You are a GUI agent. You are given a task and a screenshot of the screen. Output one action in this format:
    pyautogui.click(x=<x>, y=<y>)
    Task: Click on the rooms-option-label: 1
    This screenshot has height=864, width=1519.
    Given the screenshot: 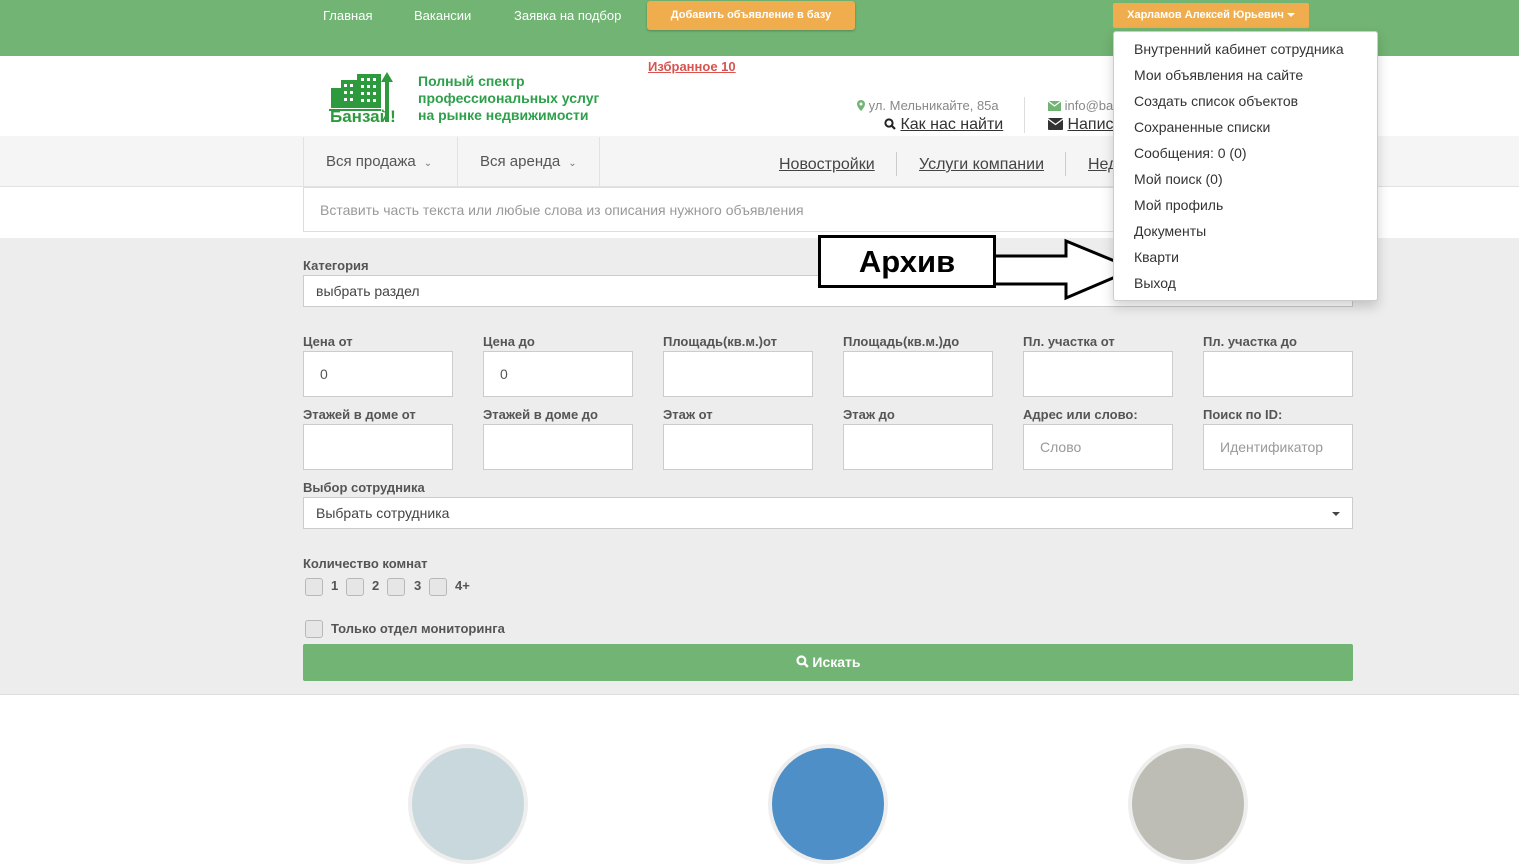 What is the action you would take?
    pyautogui.click(x=335, y=585)
    